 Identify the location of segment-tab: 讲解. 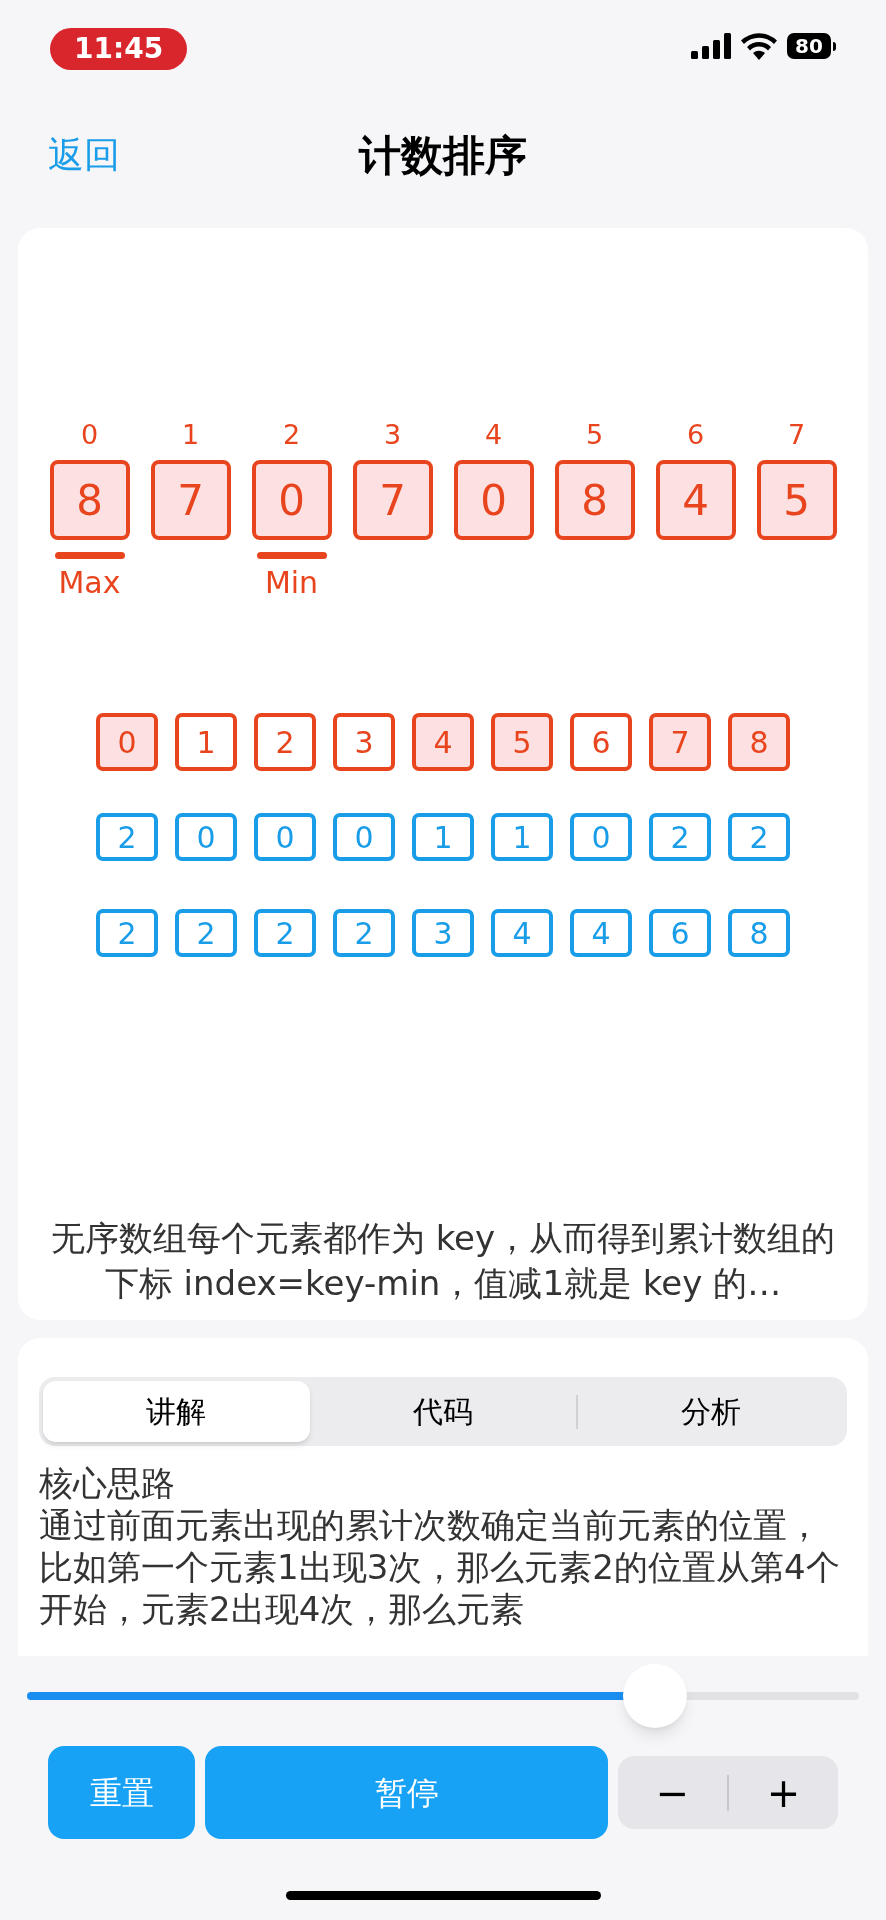
(176, 1411).